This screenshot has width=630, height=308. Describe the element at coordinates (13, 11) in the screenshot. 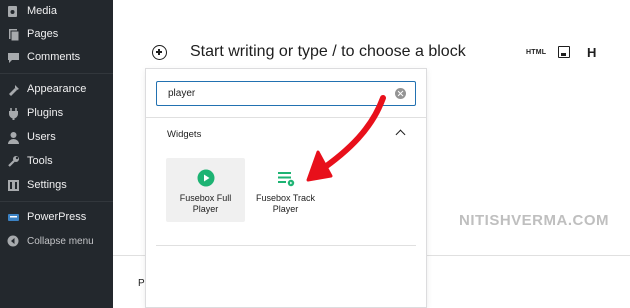

I see `media-icon` at that location.